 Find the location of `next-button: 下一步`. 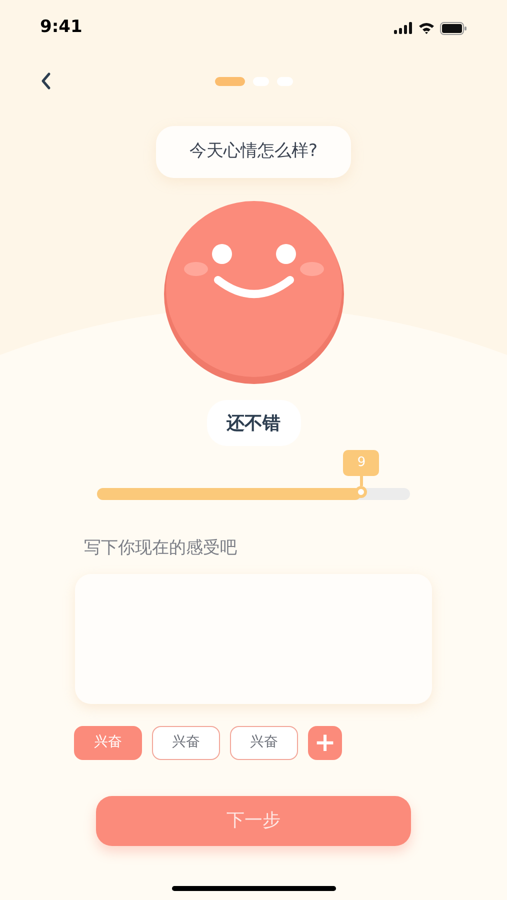

next-button: 下一步 is located at coordinates (253, 821).